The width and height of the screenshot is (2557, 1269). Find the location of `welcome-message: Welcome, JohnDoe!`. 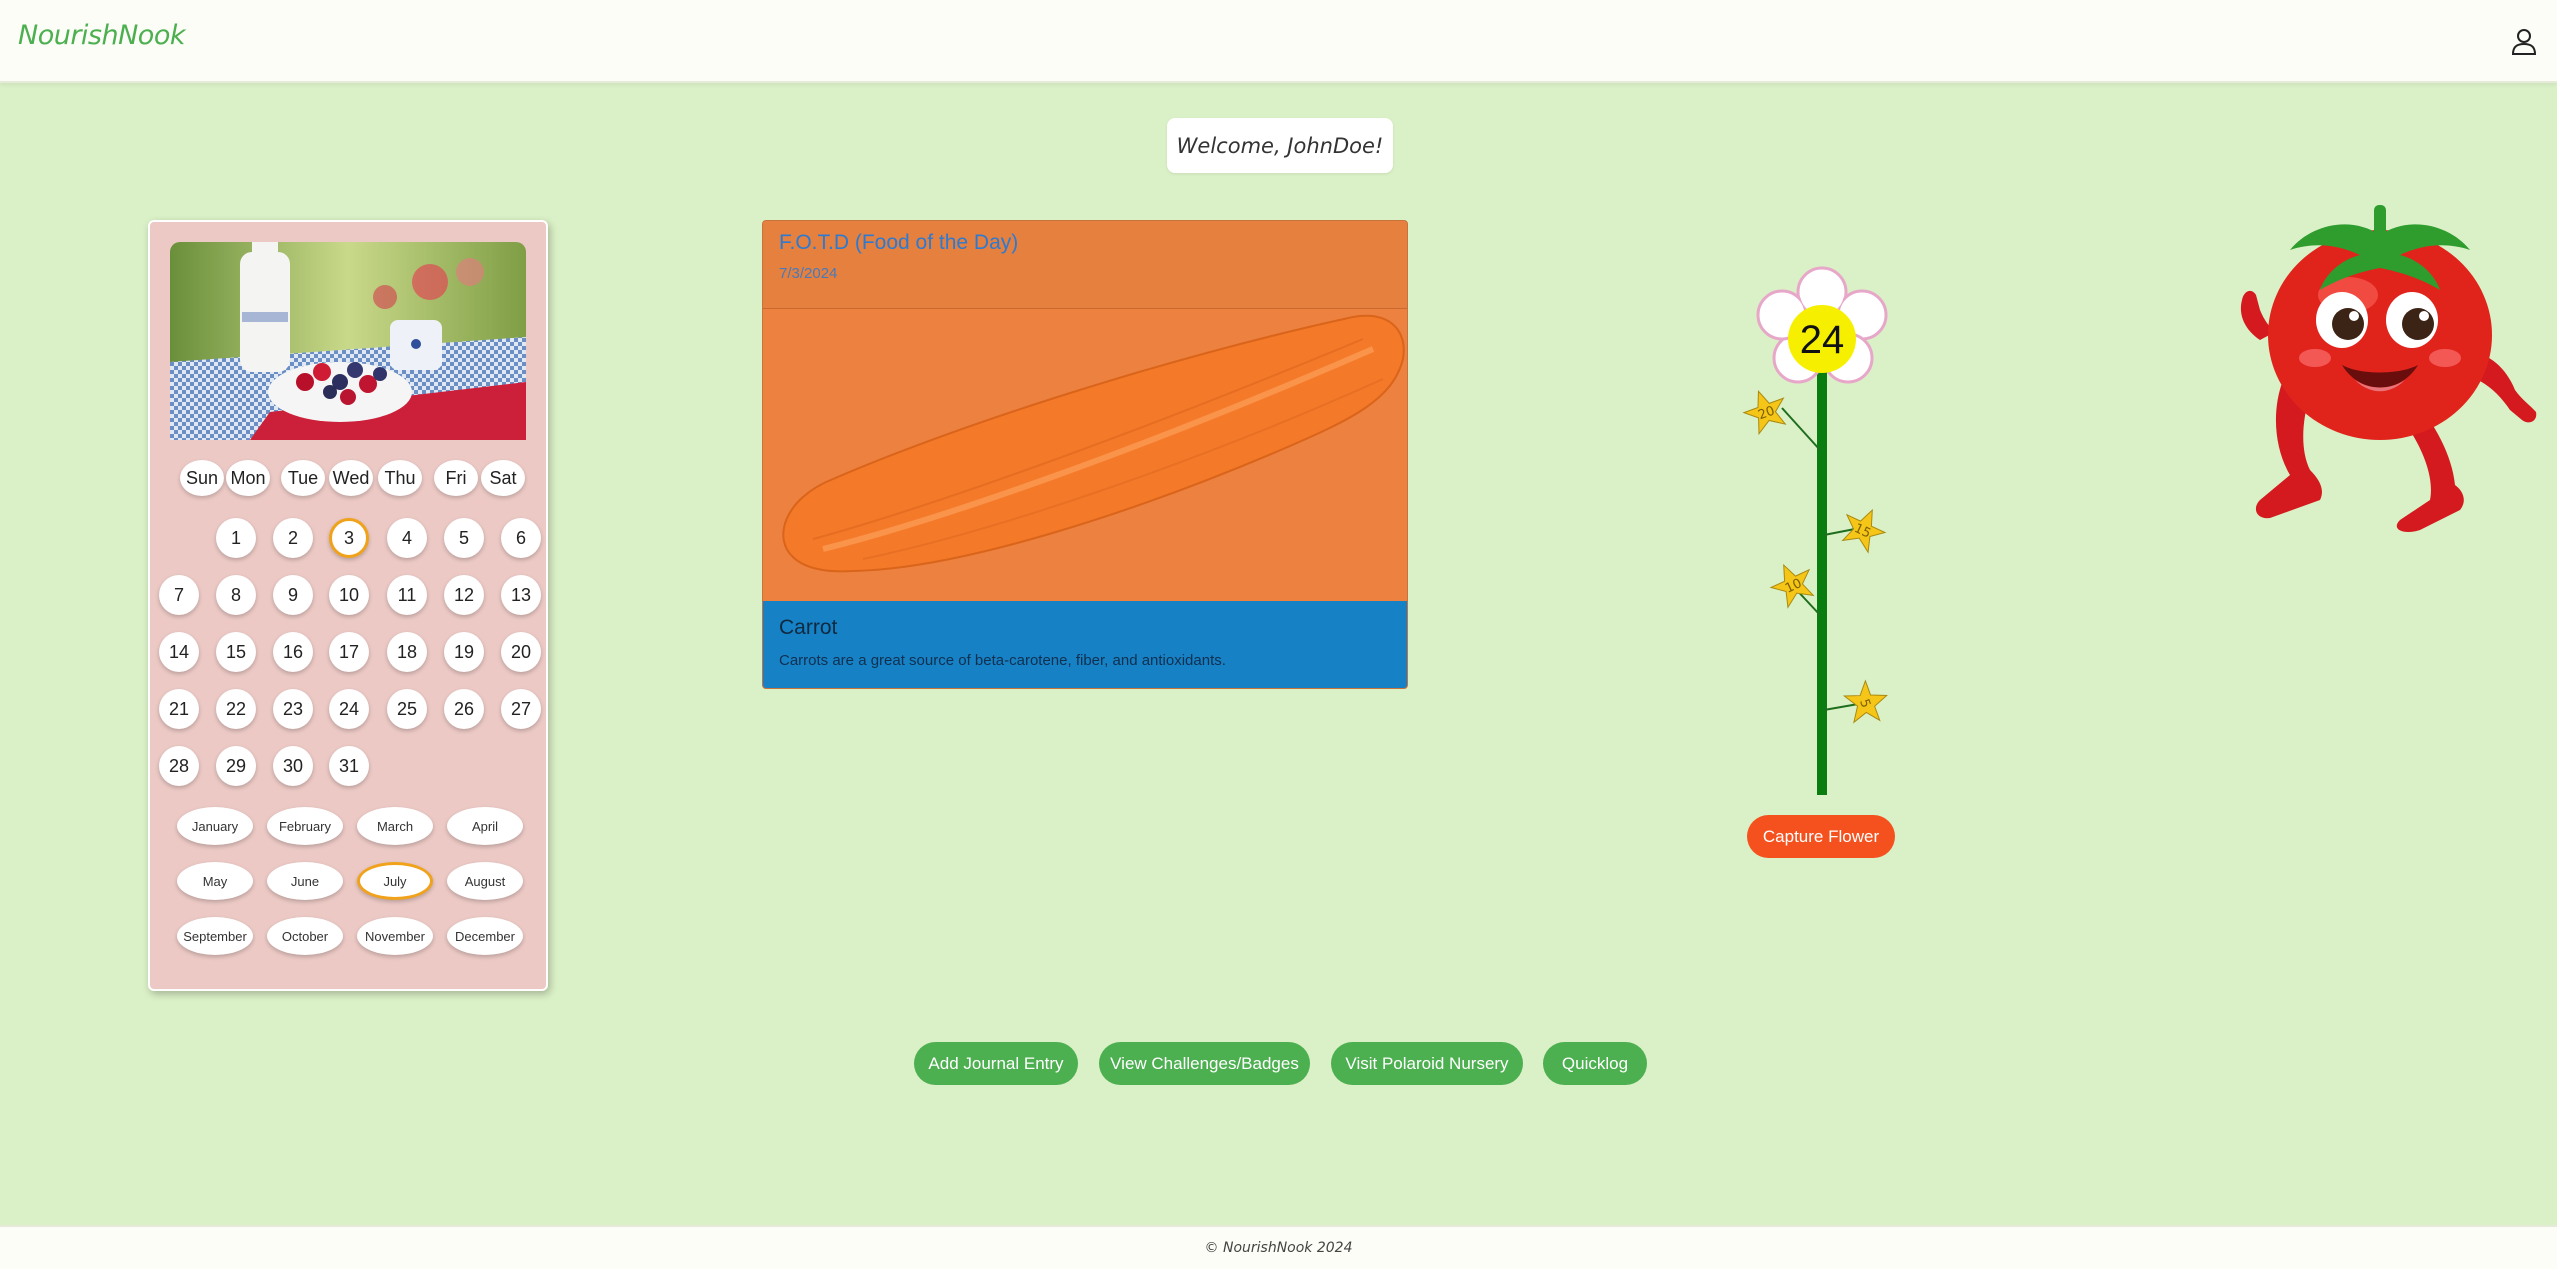

welcome-message: Welcome, JohnDoe! is located at coordinates (1280, 145).